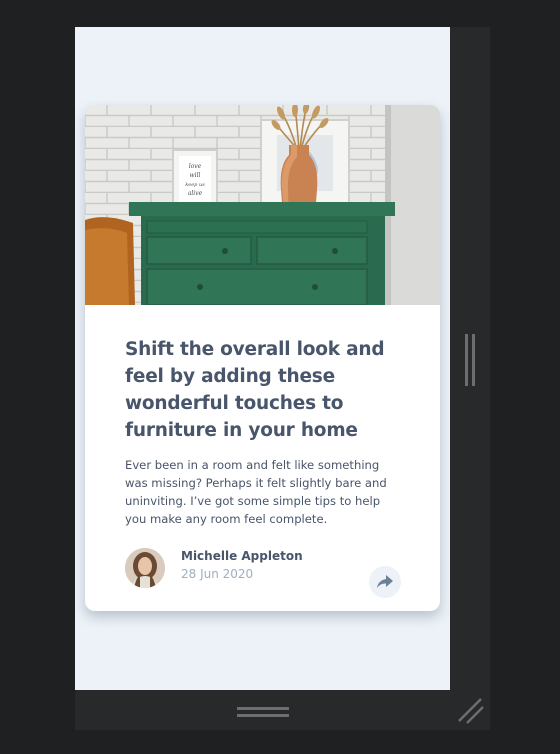 The image size is (560, 754). I want to click on share-icon, so click(385, 581).